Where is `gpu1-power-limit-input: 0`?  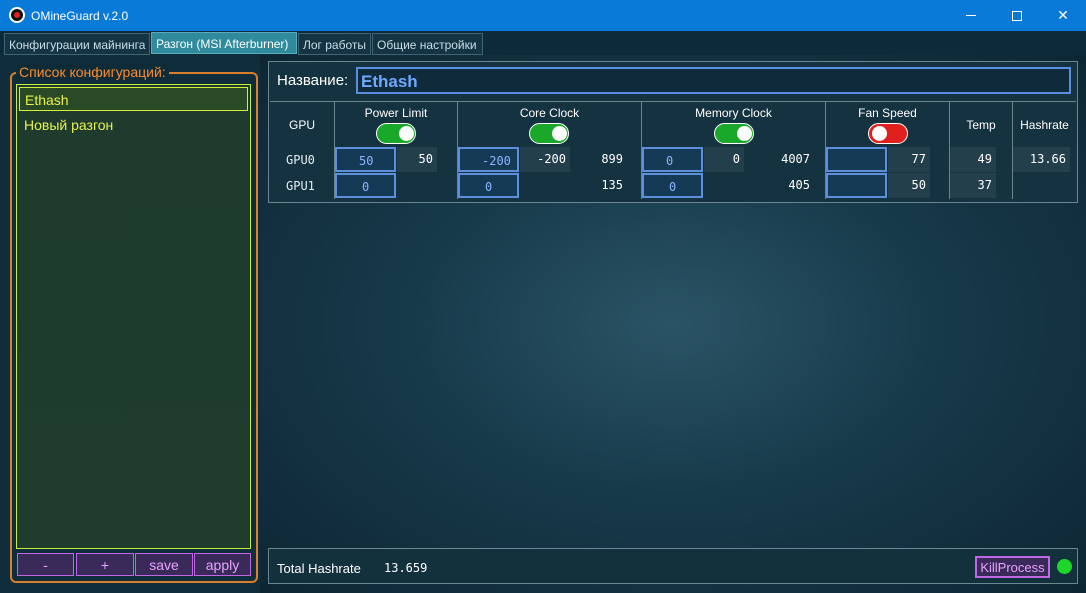 gpu1-power-limit-input: 0 is located at coordinates (365, 185).